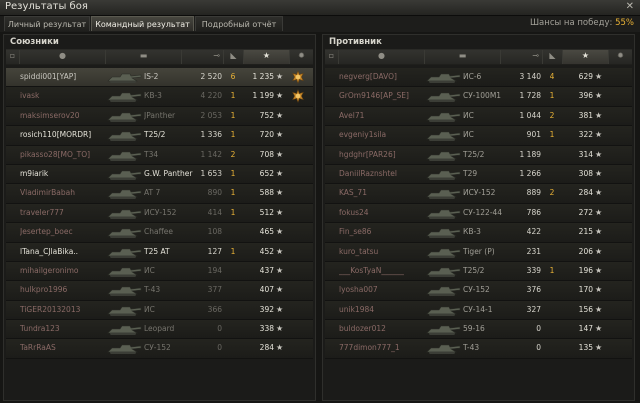 The width and height of the screenshot is (640, 403). I want to click on table-row: VladimirBabah AT 7 890 1 588 ★, so click(159, 194).